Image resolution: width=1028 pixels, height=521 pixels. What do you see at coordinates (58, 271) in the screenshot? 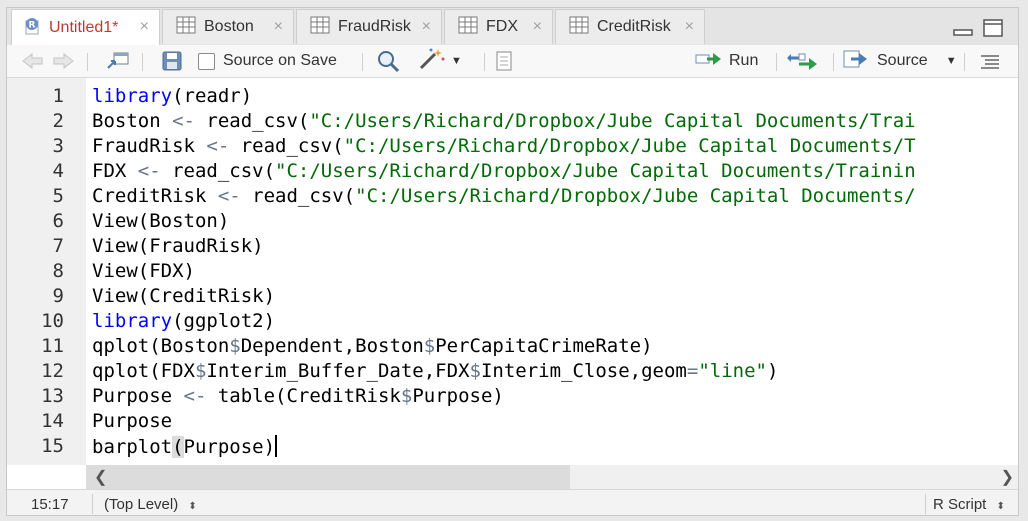
I see `line-number: 8` at bounding box center [58, 271].